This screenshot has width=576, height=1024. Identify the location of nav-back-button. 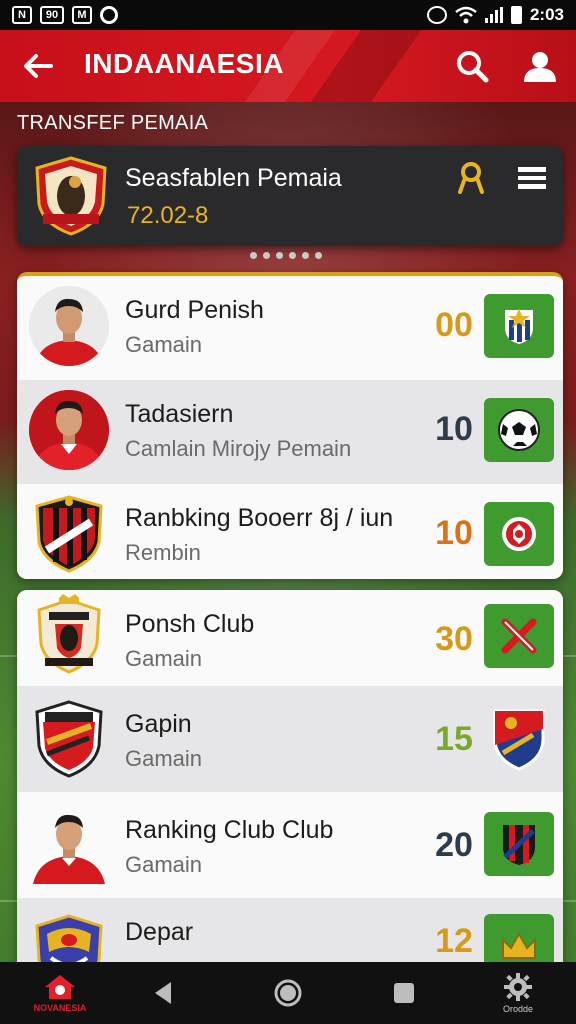
(163, 993).